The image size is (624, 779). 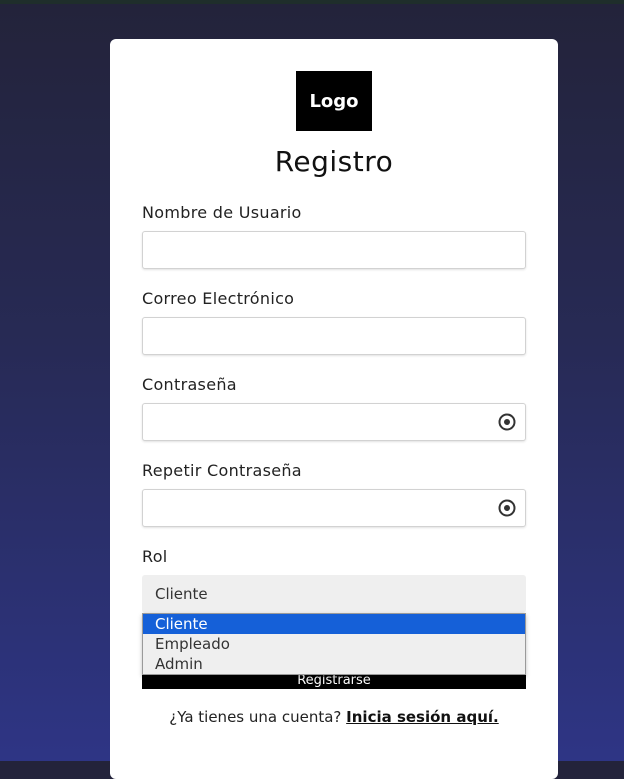 What do you see at coordinates (334, 681) in the screenshot?
I see `register-button: Registrarse` at bounding box center [334, 681].